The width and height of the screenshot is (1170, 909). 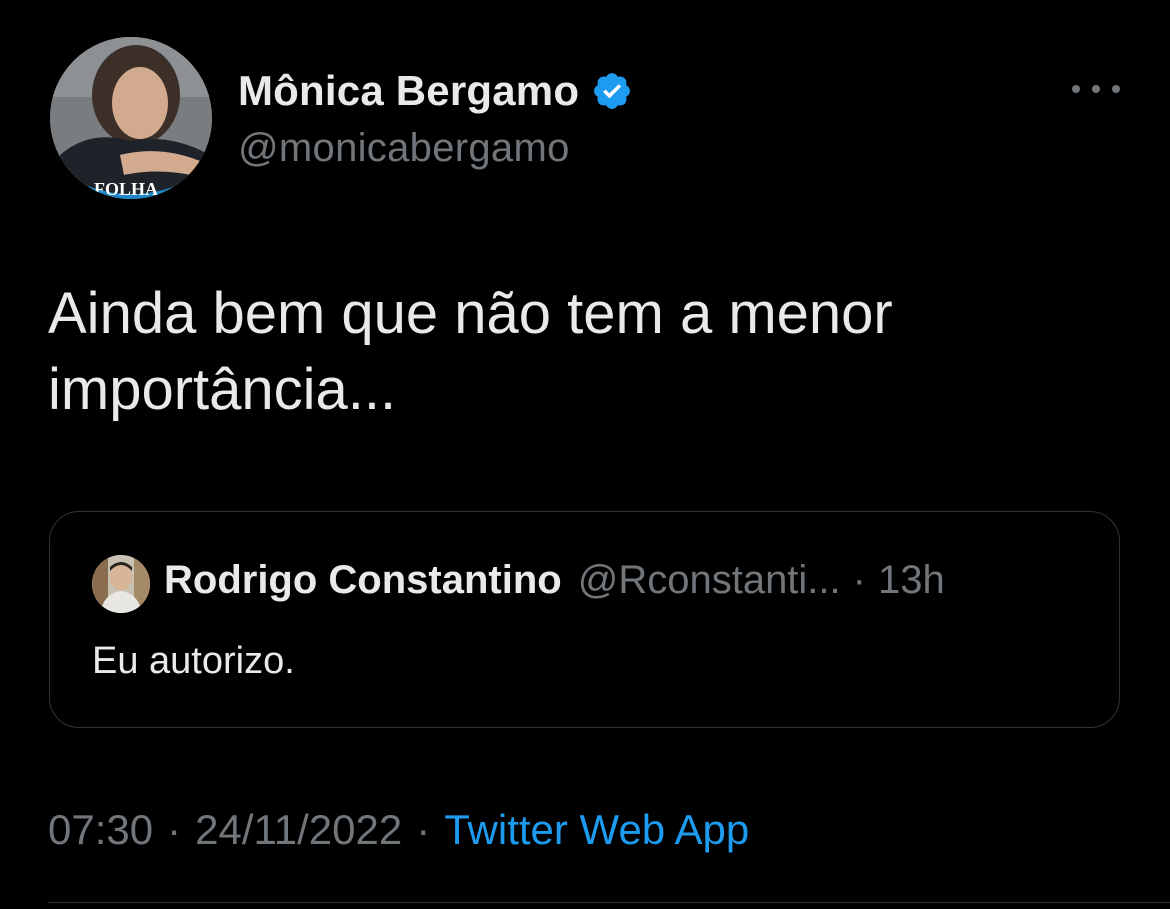 I want to click on divider, so click(x=609, y=902).